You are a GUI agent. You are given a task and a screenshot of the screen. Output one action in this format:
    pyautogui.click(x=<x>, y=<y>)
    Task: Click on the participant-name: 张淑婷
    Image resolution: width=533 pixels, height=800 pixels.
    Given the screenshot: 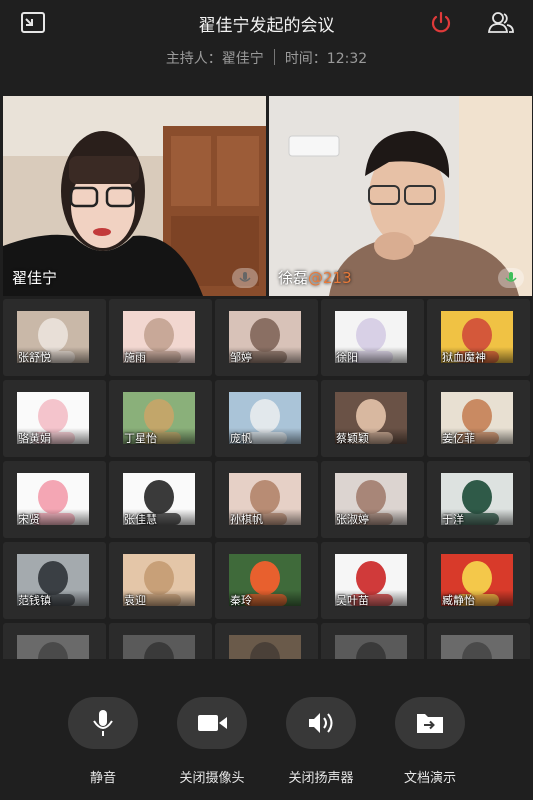 What is the action you would take?
    pyautogui.click(x=352, y=519)
    